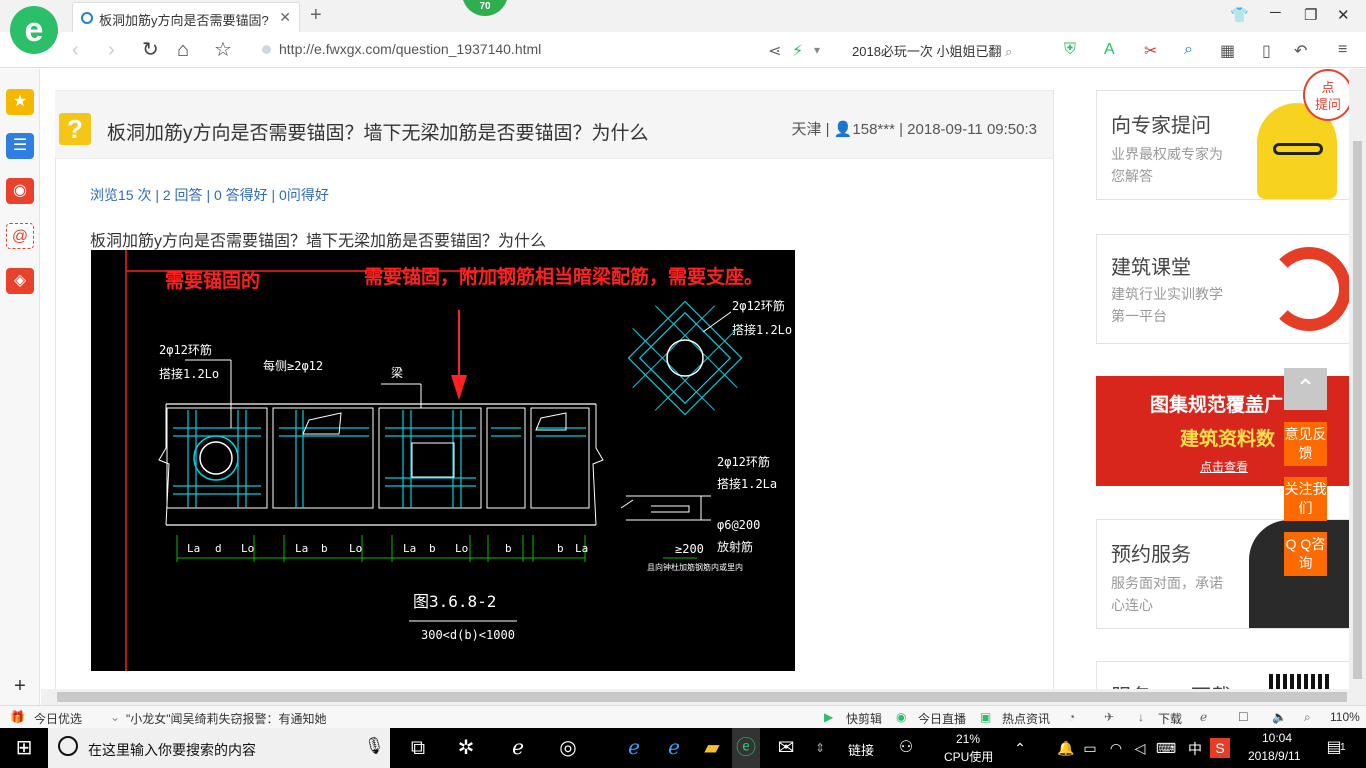 Image resolution: width=1366 pixels, height=768 pixels. Describe the element at coordinates (689, 549) in the screenshot. I see `ge200-label: ≥200` at that location.